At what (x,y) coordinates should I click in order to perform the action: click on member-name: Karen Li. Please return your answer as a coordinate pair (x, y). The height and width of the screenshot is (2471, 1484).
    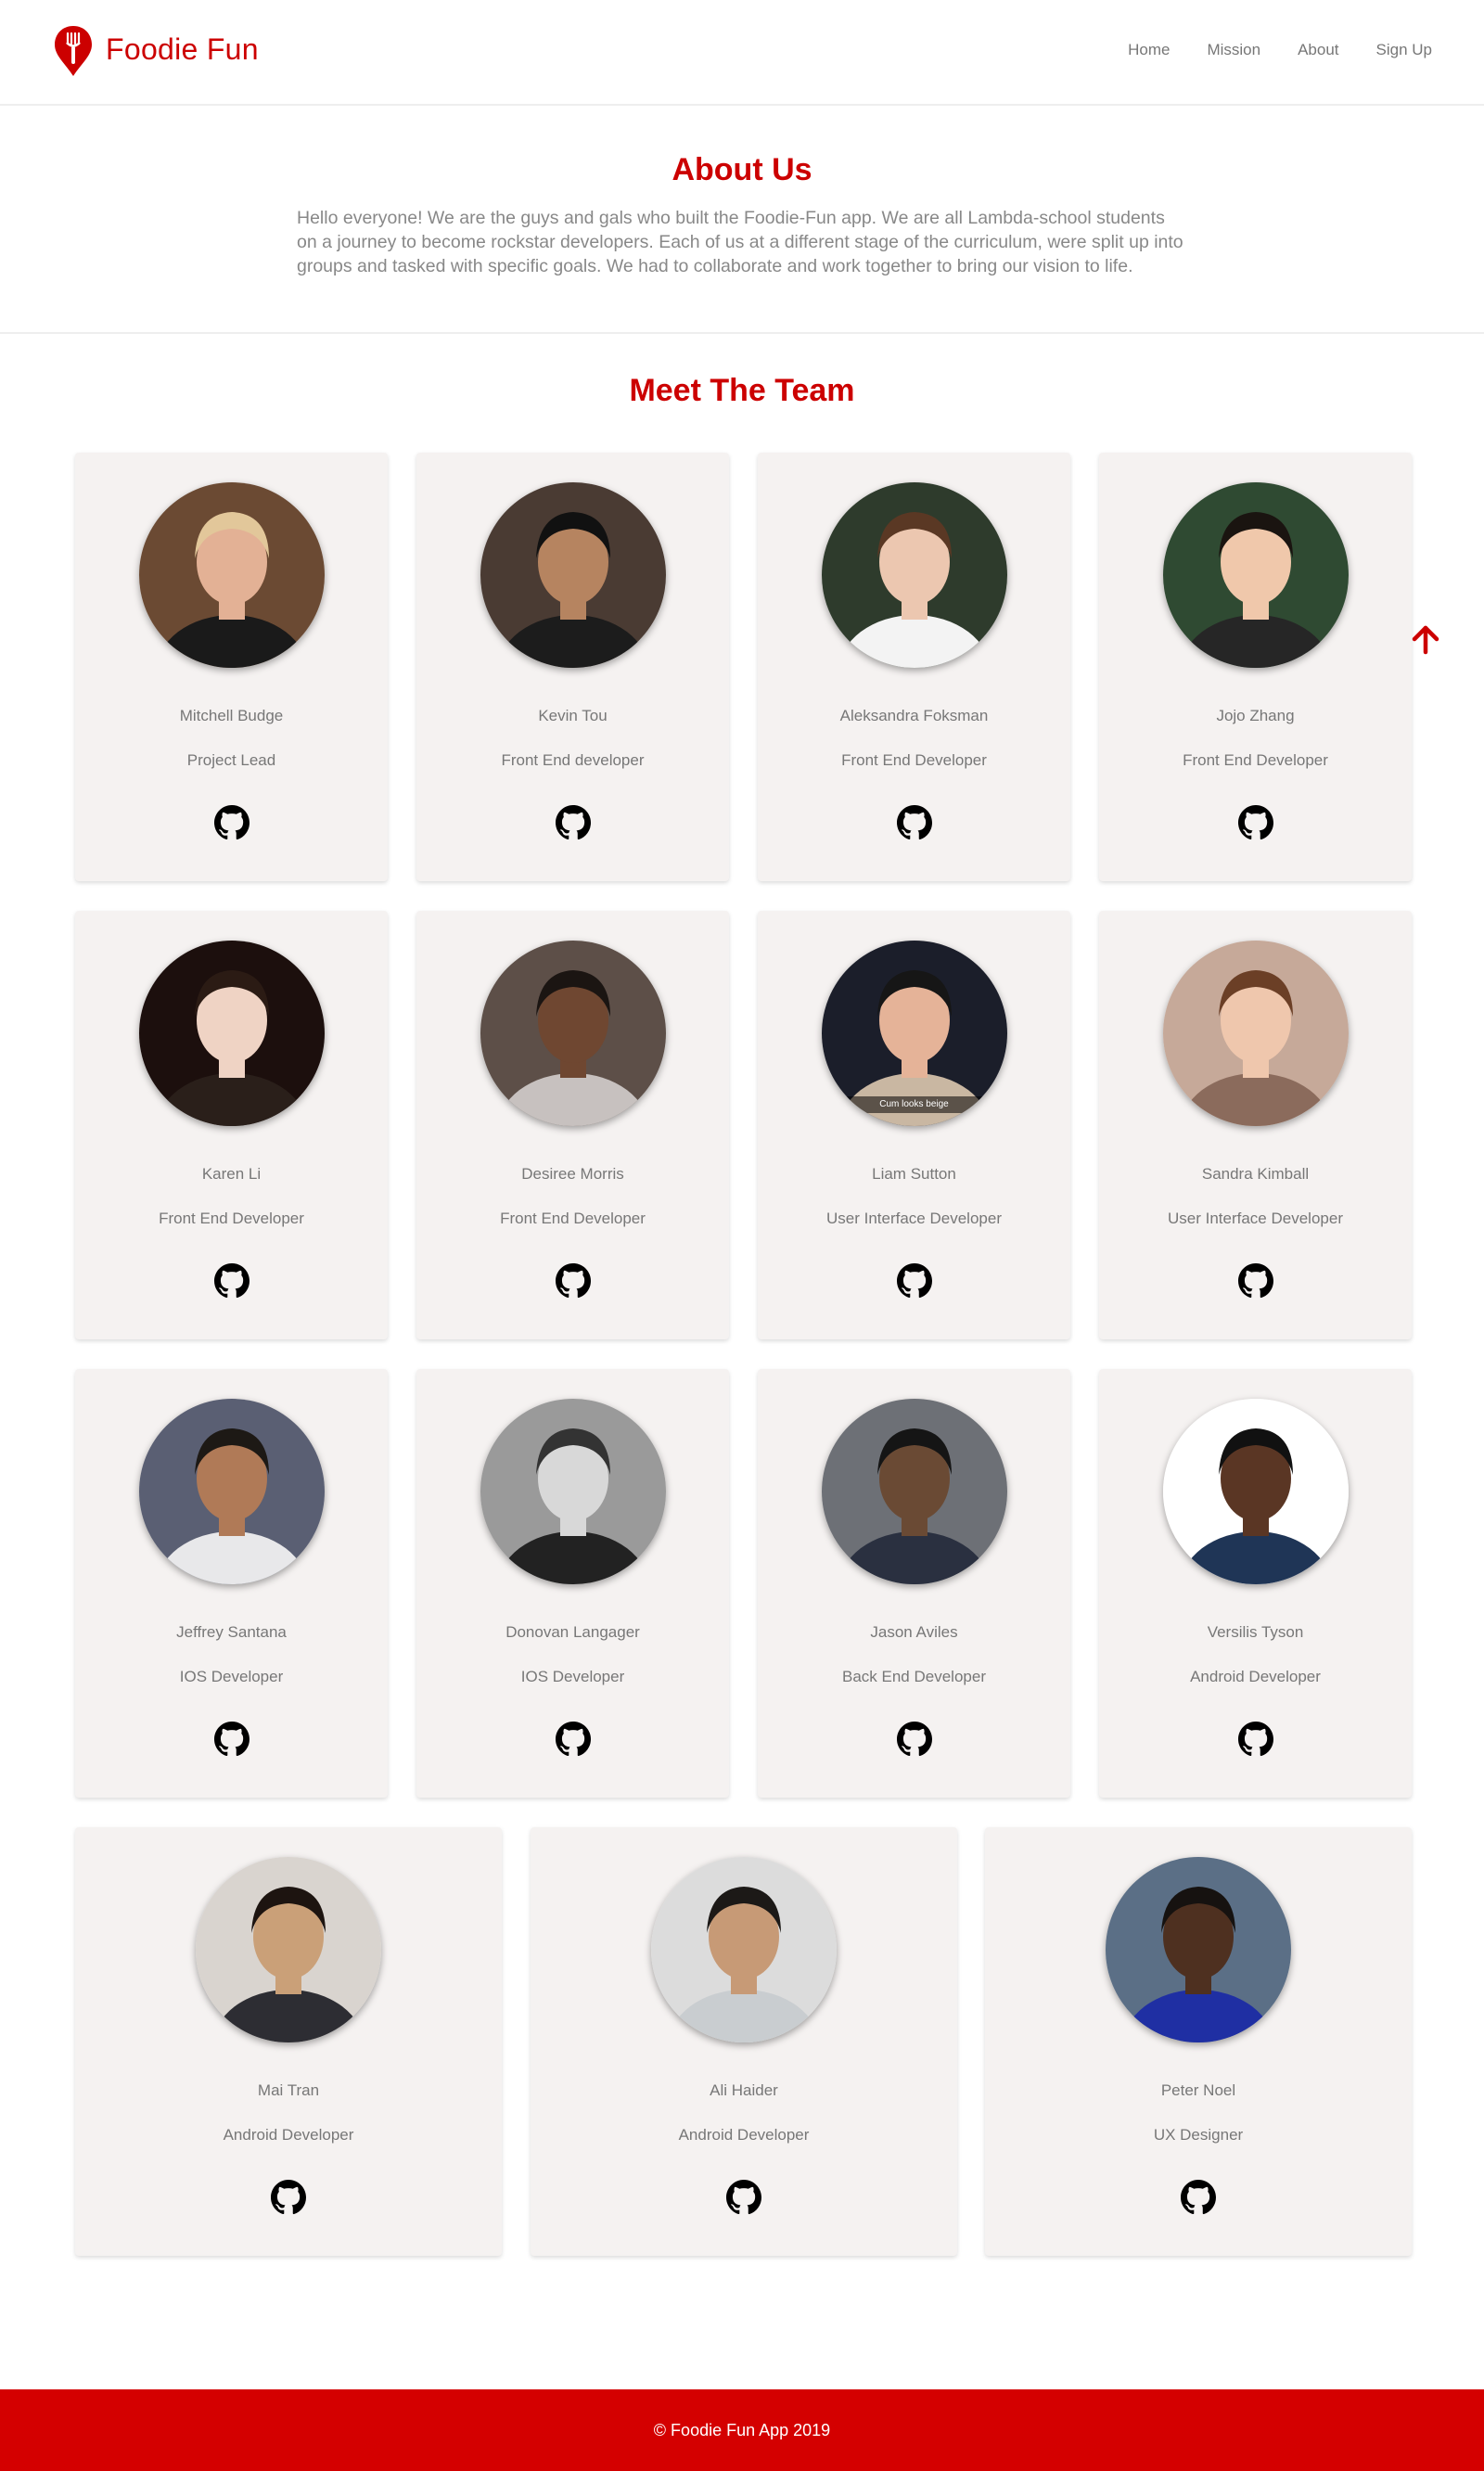
    Looking at the image, I should click on (231, 1174).